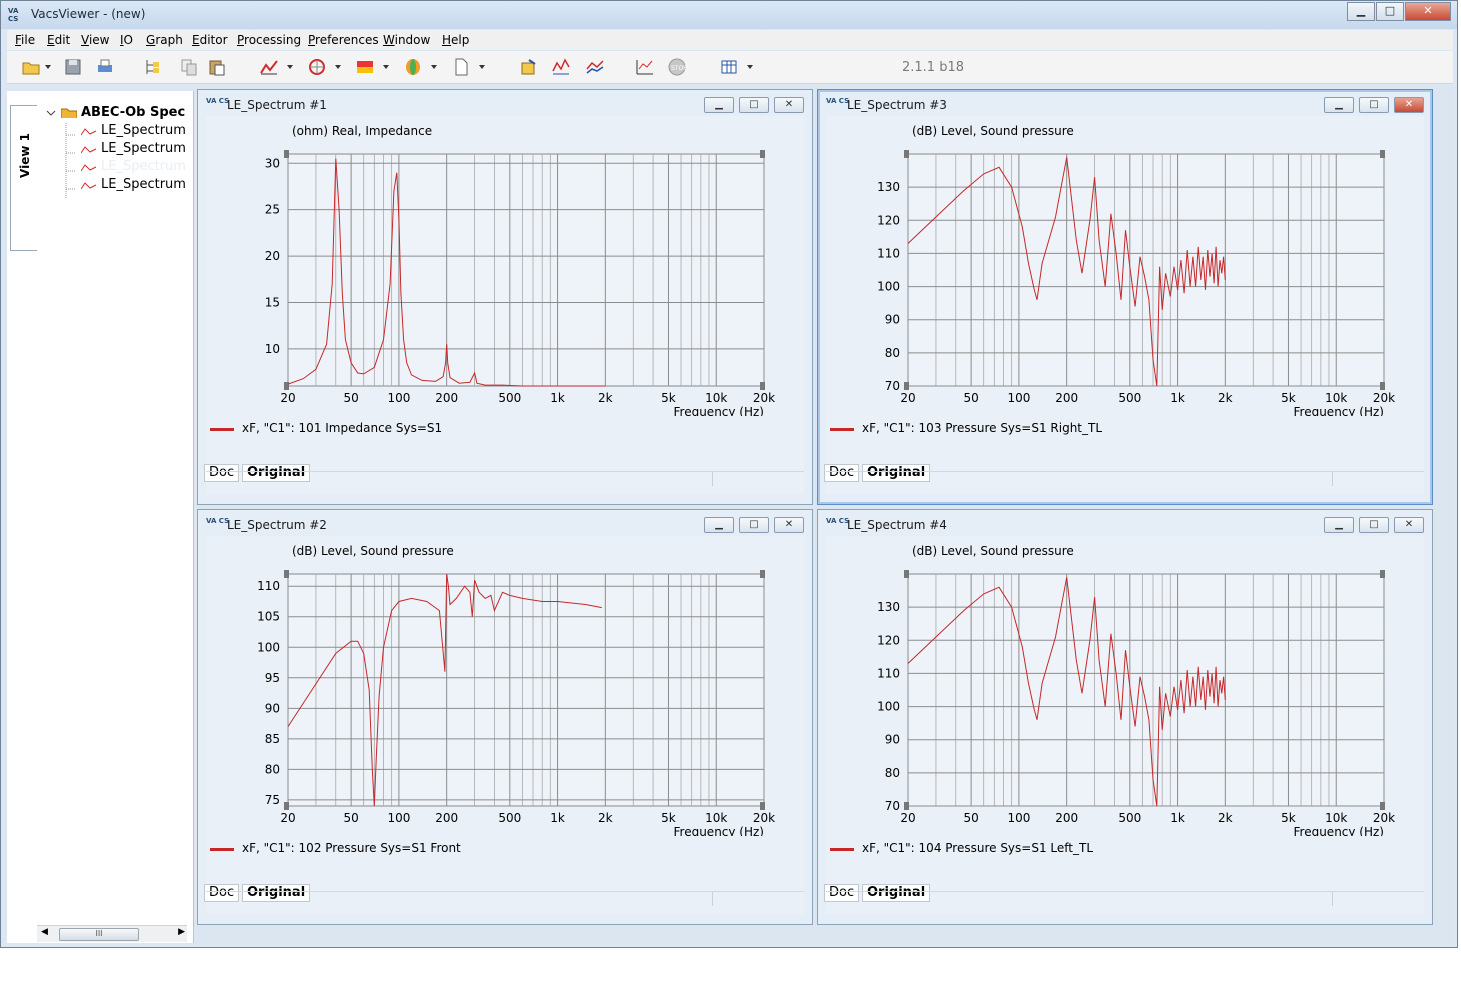  Describe the element at coordinates (406, 40) in the screenshot. I see `menu-window: Window` at that location.